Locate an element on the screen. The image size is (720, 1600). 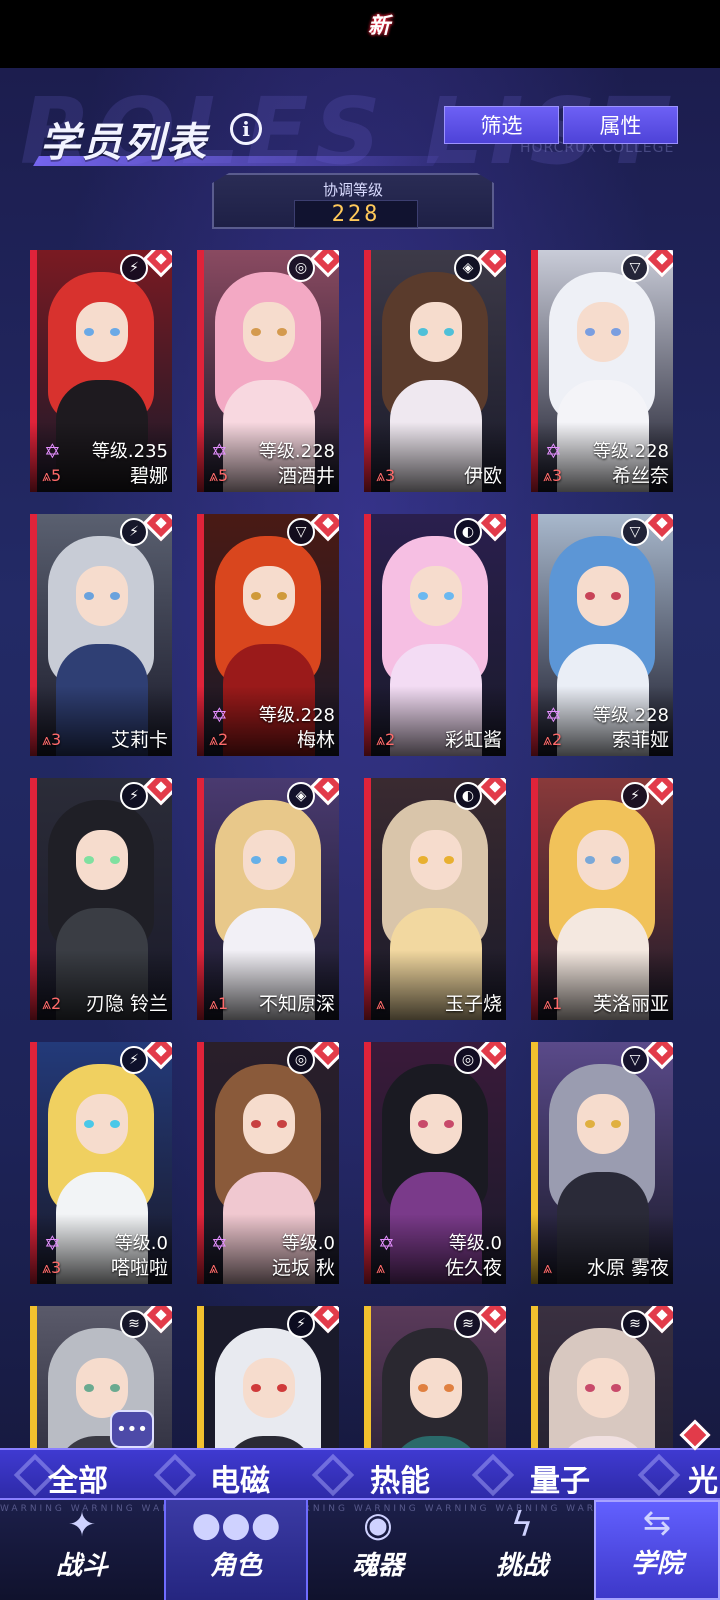
nav-academy-label: 学院 is located at coordinates (656, 1564).